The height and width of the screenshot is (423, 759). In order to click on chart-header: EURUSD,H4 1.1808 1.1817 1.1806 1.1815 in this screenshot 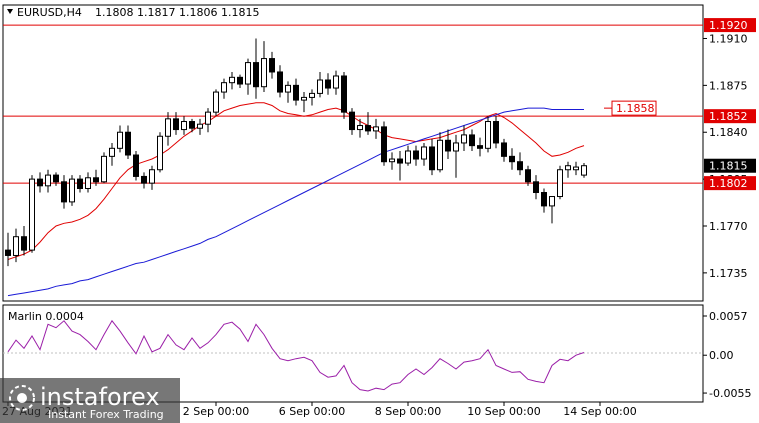, I will do `click(133, 12)`.